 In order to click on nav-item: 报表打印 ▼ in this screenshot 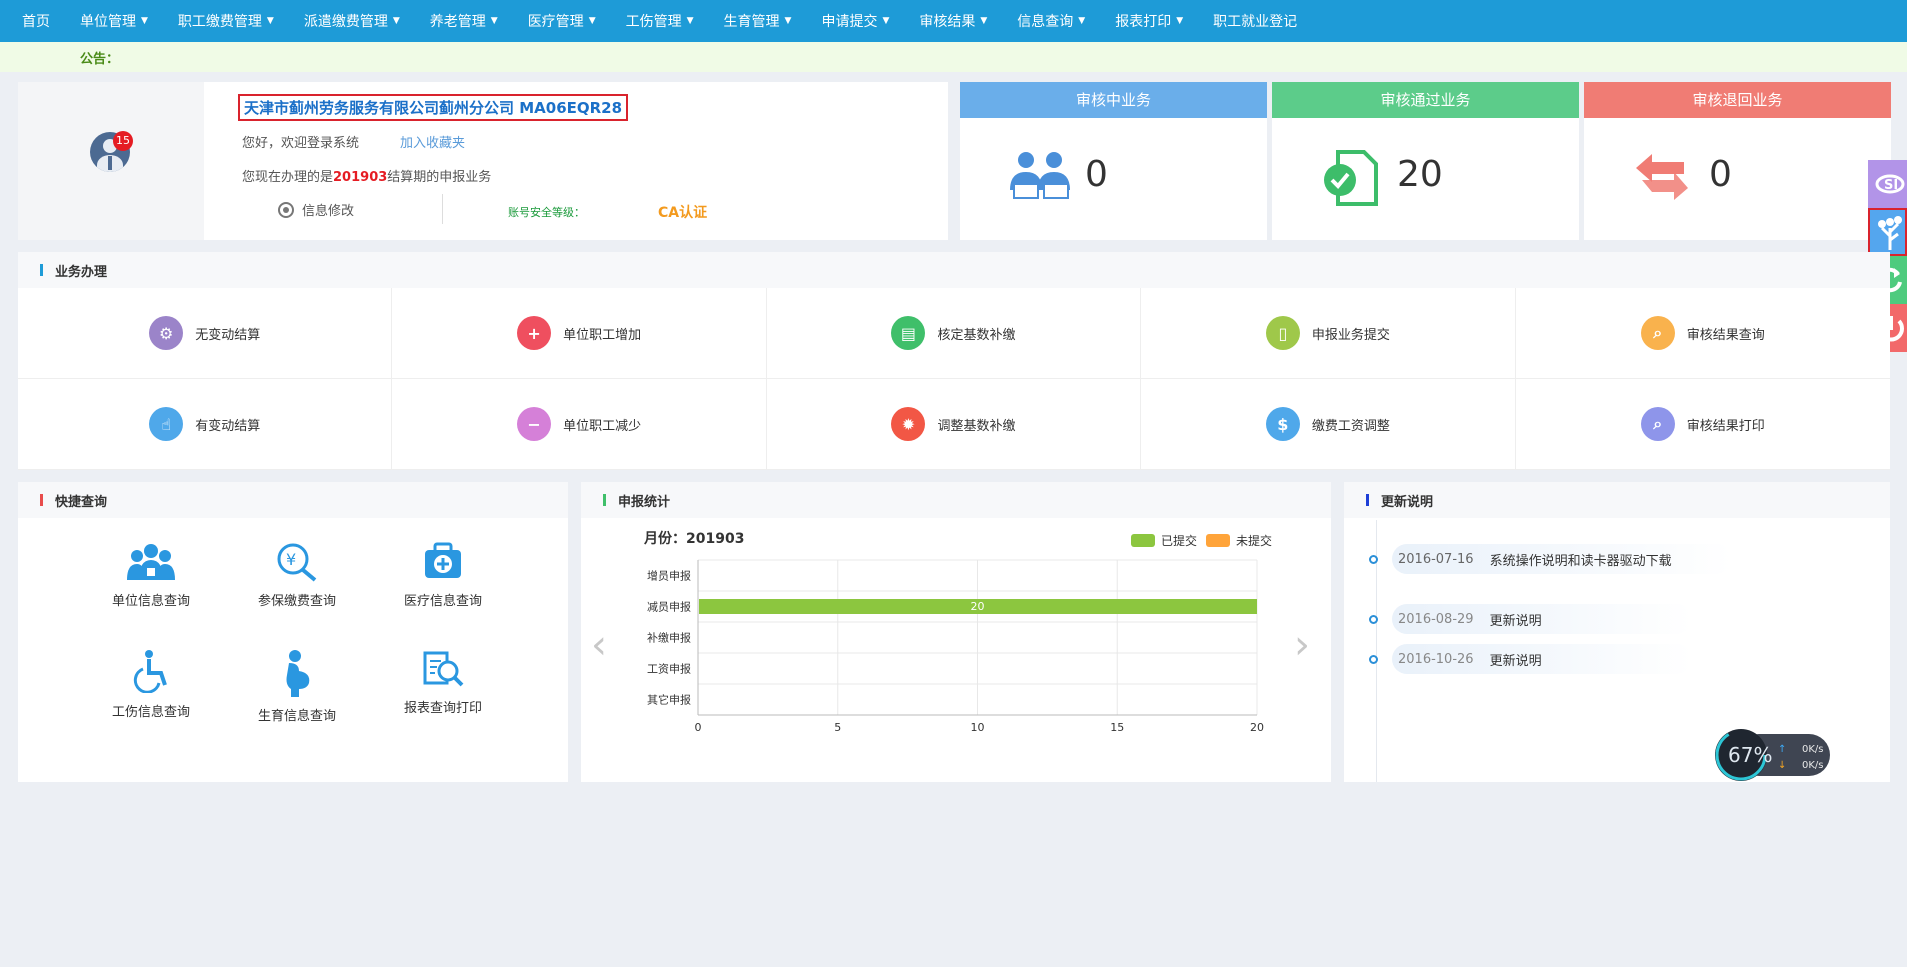, I will do `click(1149, 21)`.